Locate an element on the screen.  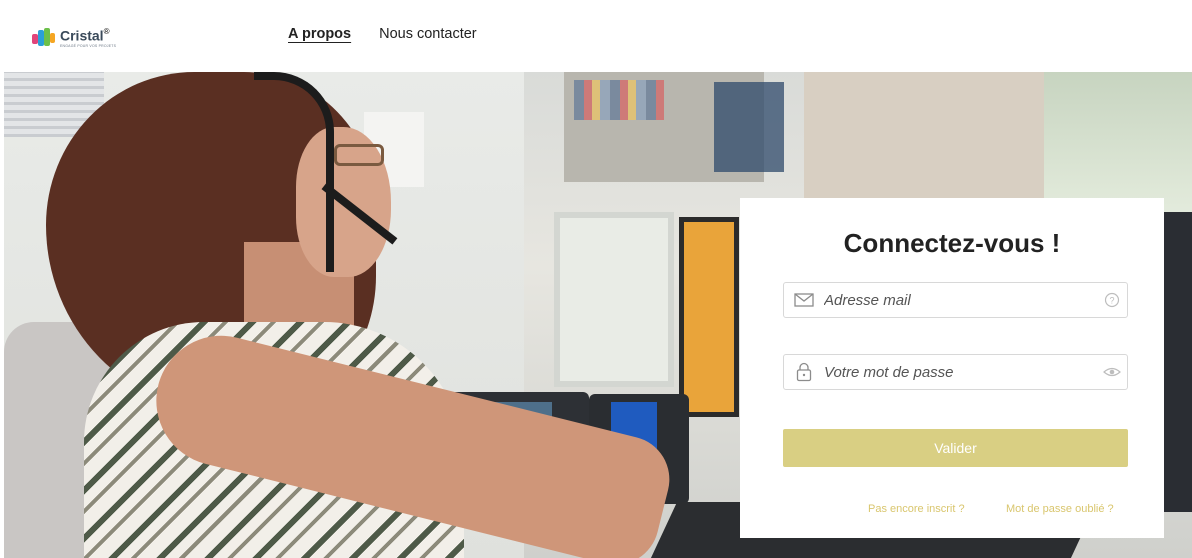
password-field is located at coordinates (955, 372).